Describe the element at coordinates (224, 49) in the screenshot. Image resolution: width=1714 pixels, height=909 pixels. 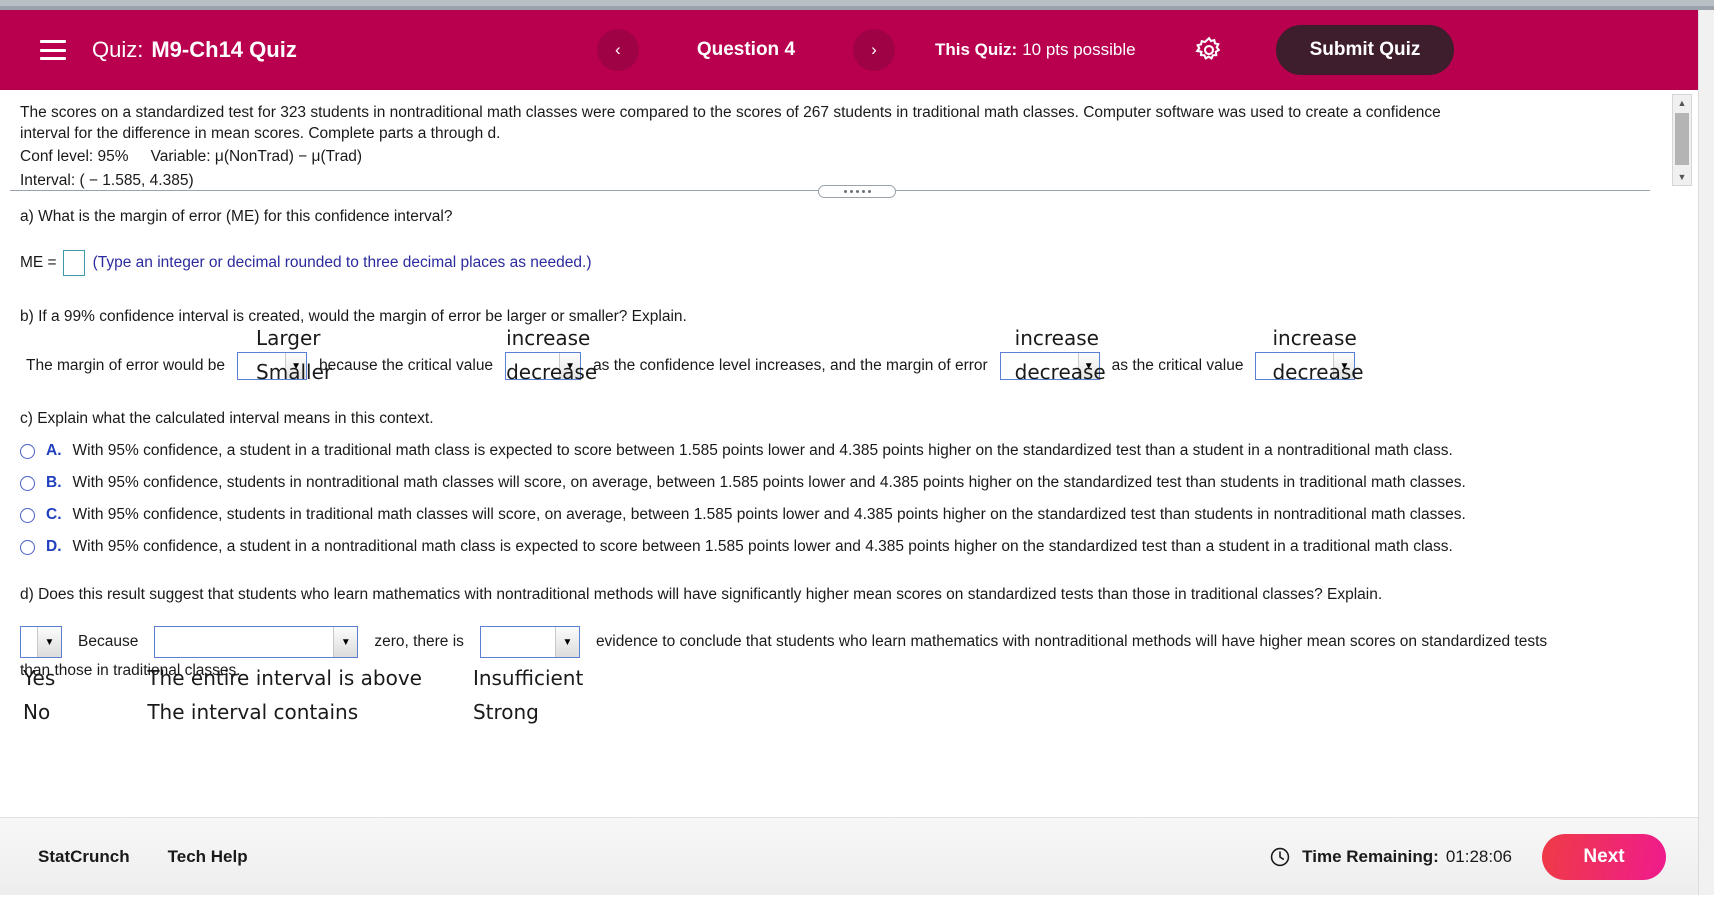
I see `quiz-title-value: M9-Ch14 Quiz` at that location.